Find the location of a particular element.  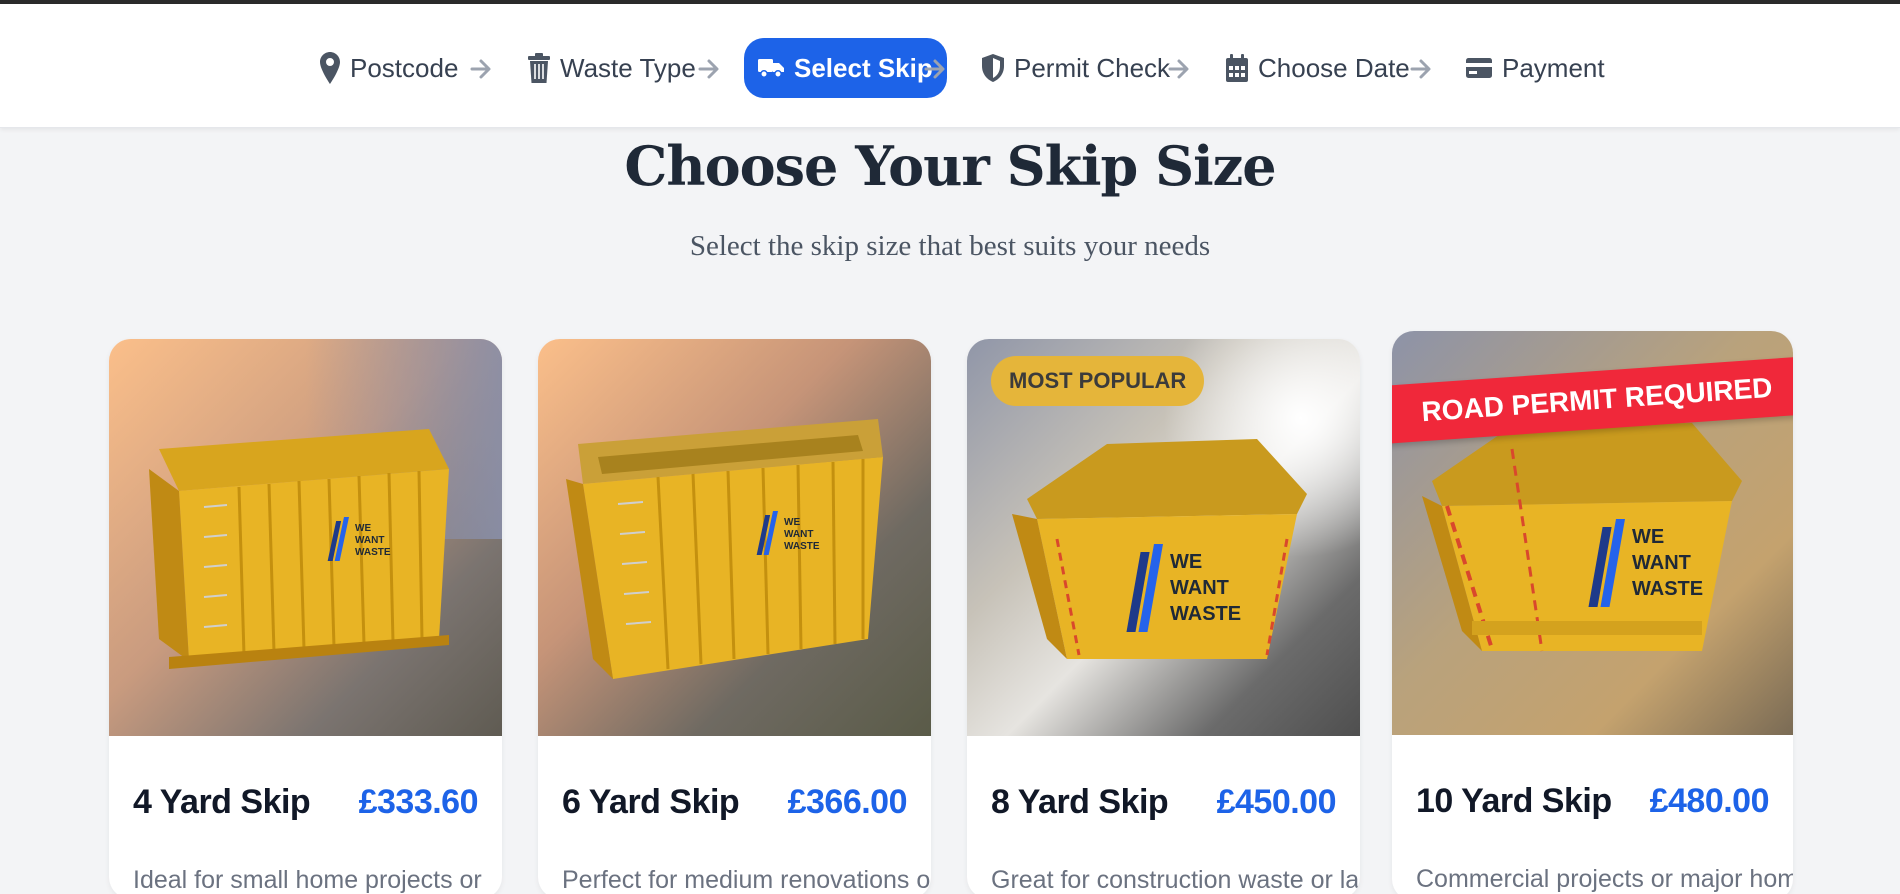

step-choose-date: Choose Date is located at coordinates (1318, 68).